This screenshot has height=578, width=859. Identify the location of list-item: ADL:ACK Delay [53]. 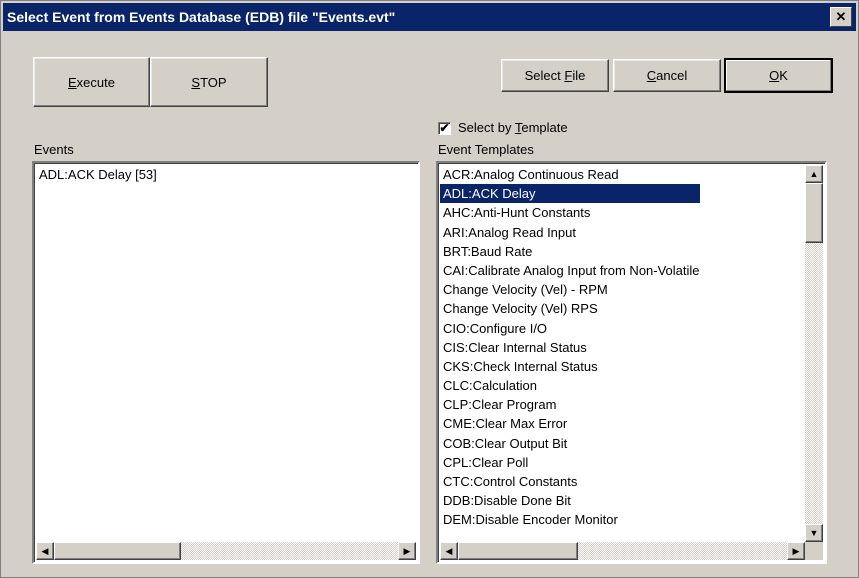
(96, 174).